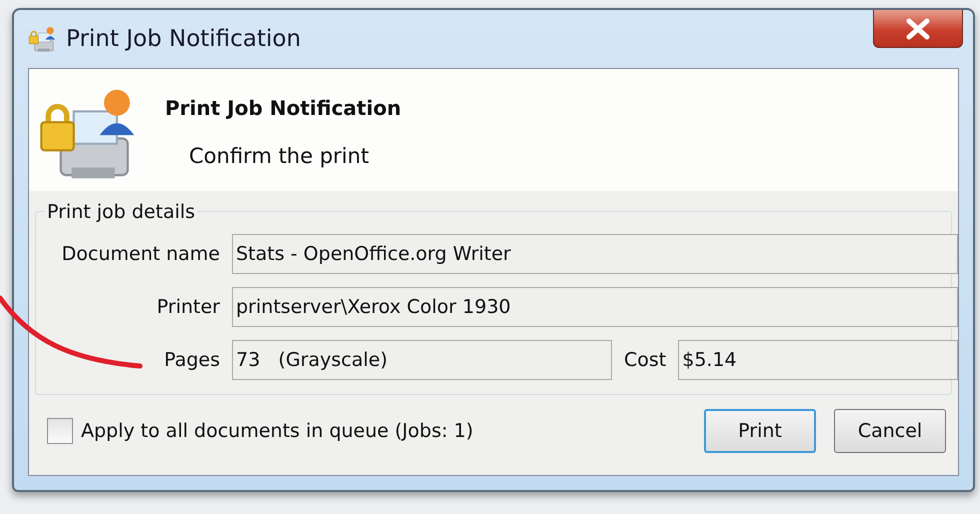  I want to click on header-title: Print Job Notification, so click(283, 108).